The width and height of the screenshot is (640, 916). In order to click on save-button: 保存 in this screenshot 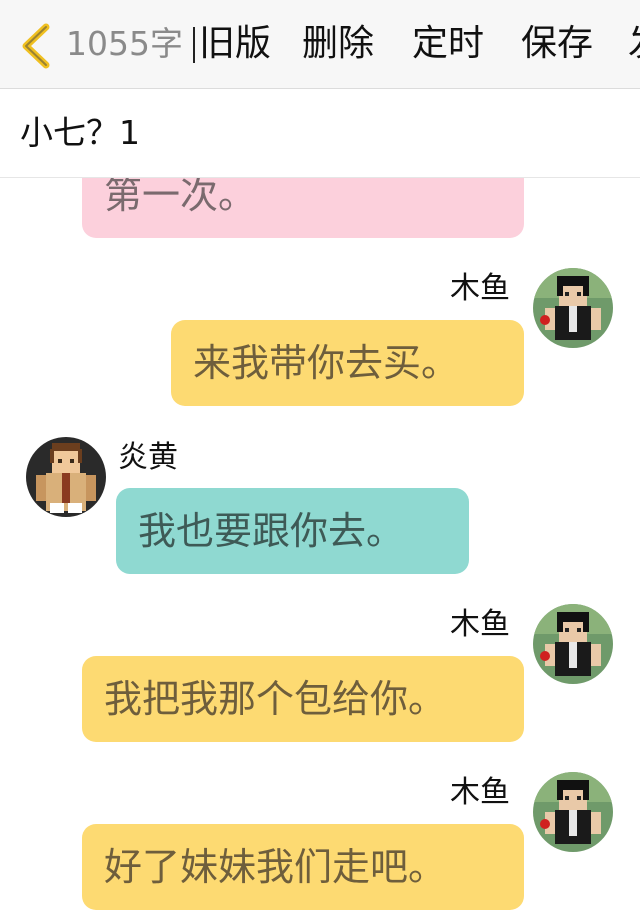, I will do `click(557, 44)`.